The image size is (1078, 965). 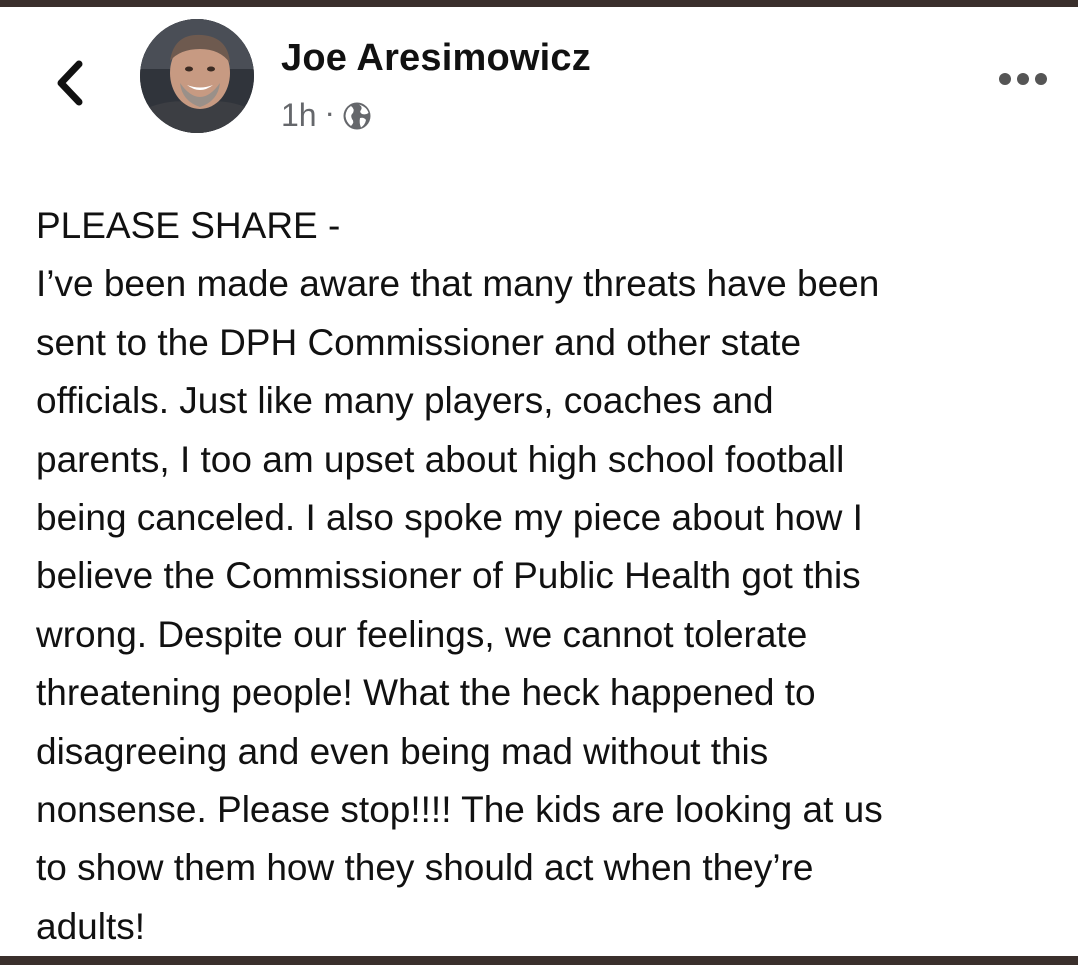 I want to click on post-timestamp: 1h, so click(x=299, y=115).